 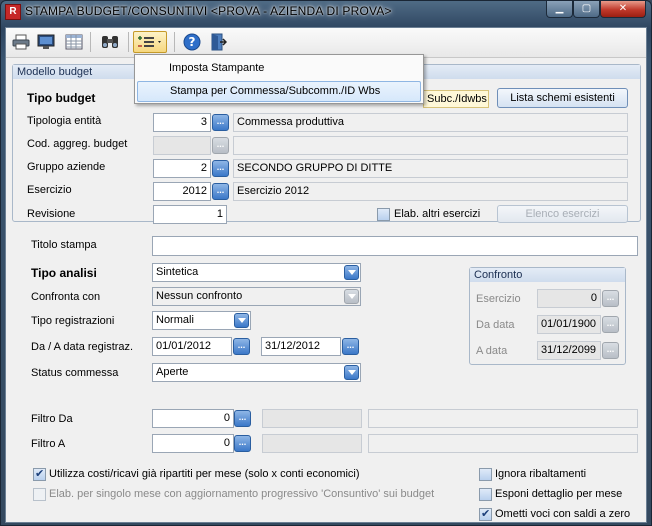 I want to click on tipo-budget-value: Subc./Idwbs, so click(x=456, y=99).